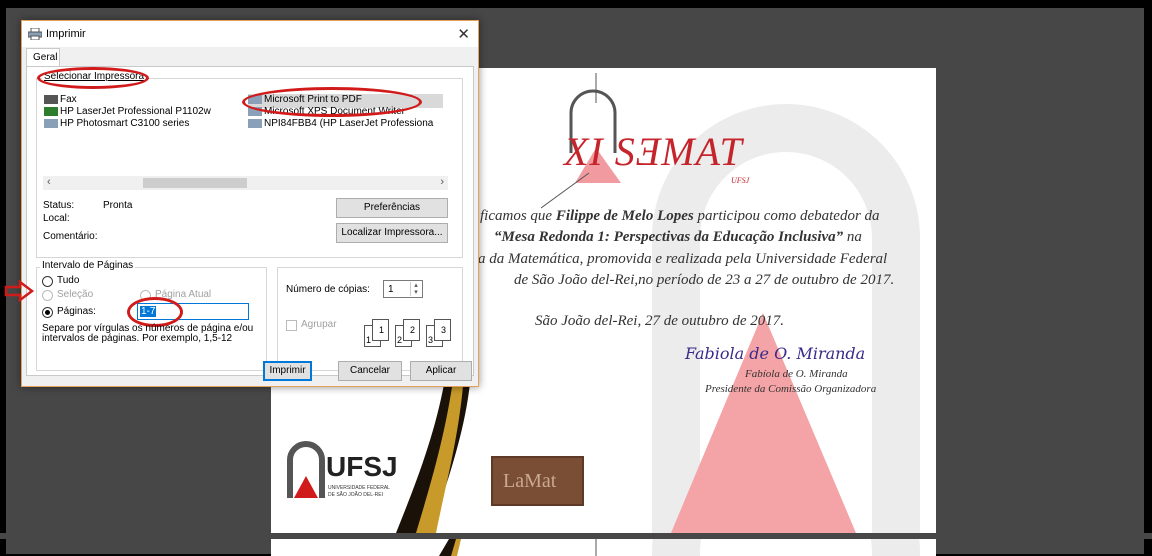  Describe the element at coordinates (328, 289) in the screenshot. I see `copies-label: Número de cópias:` at that location.